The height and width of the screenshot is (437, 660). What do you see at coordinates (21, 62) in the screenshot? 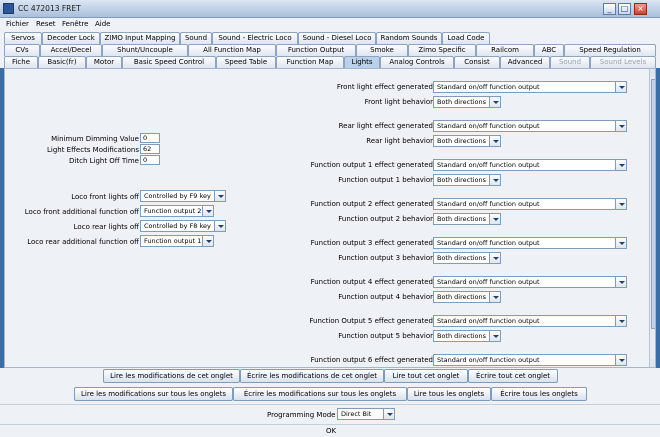
I see `tab-fiche: Fiche` at bounding box center [21, 62].